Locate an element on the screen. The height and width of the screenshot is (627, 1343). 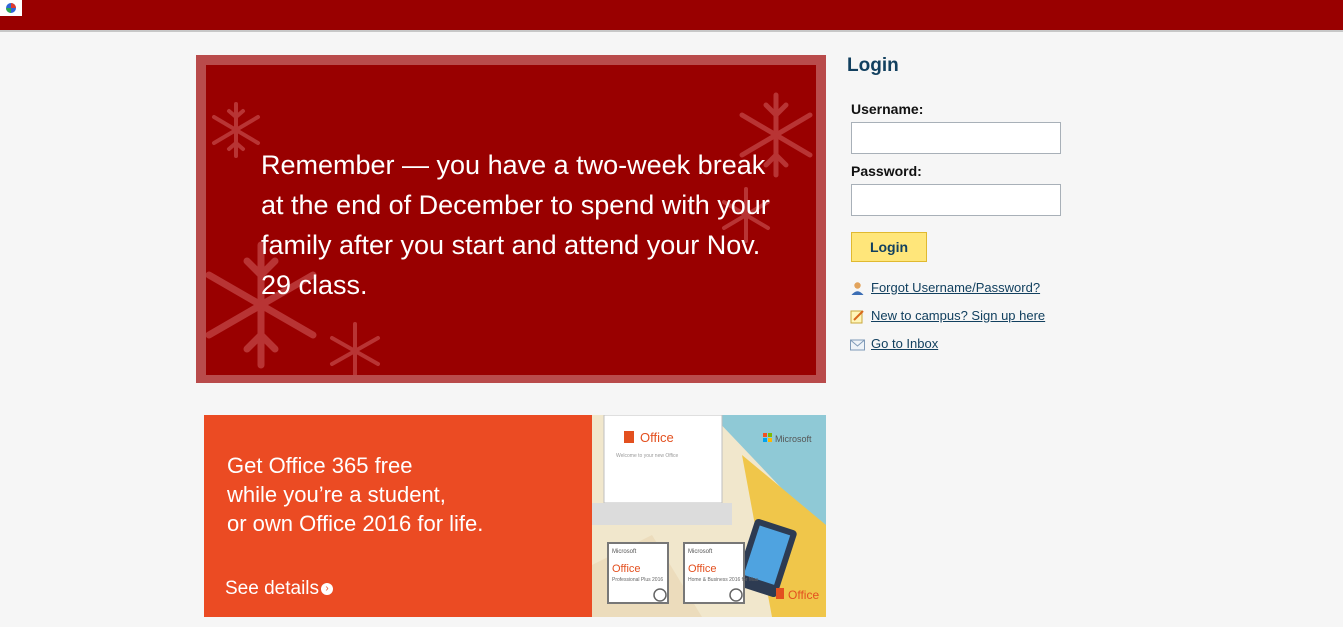
see-details-link: See details › is located at coordinates (279, 589).